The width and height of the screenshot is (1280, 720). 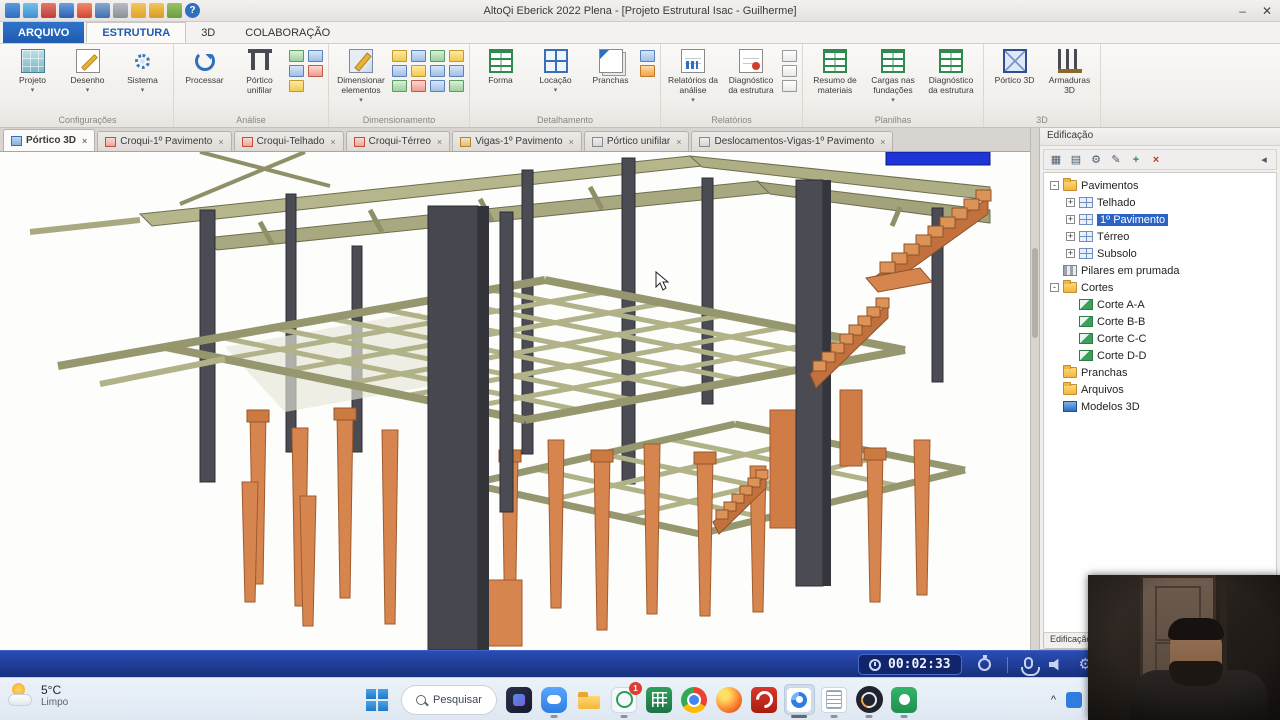 I want to click on open-project-icon, so click(x=48, y=10).